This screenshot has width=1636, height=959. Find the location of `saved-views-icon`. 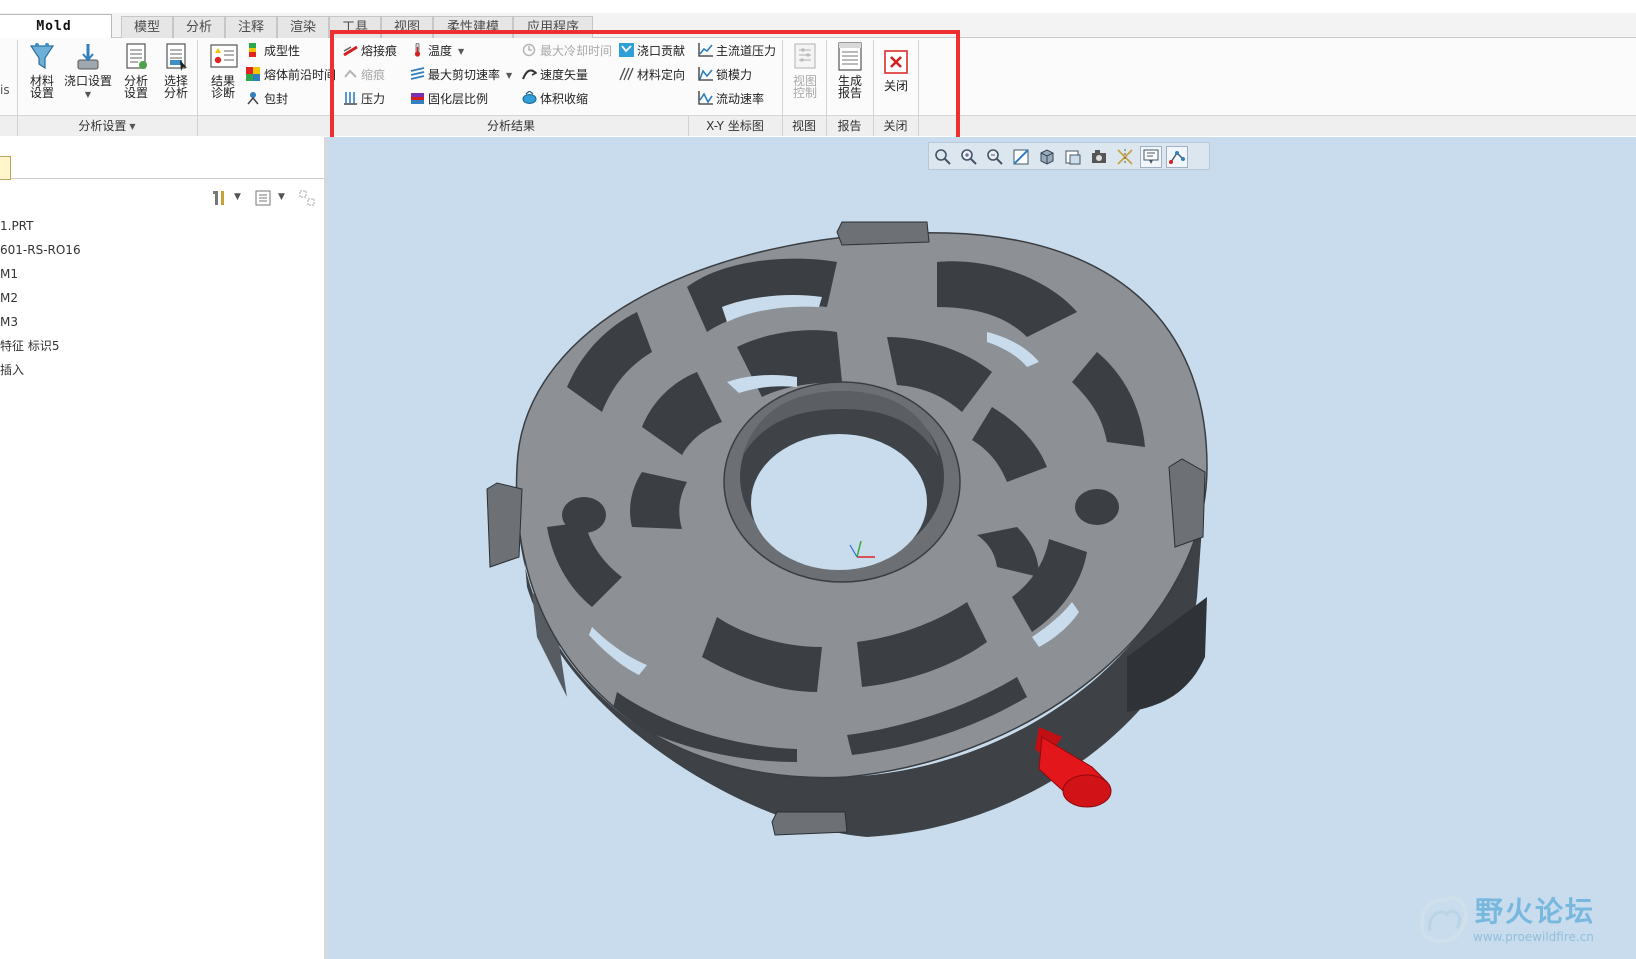

saved-views-icon is located at coordinates (1073, 157).